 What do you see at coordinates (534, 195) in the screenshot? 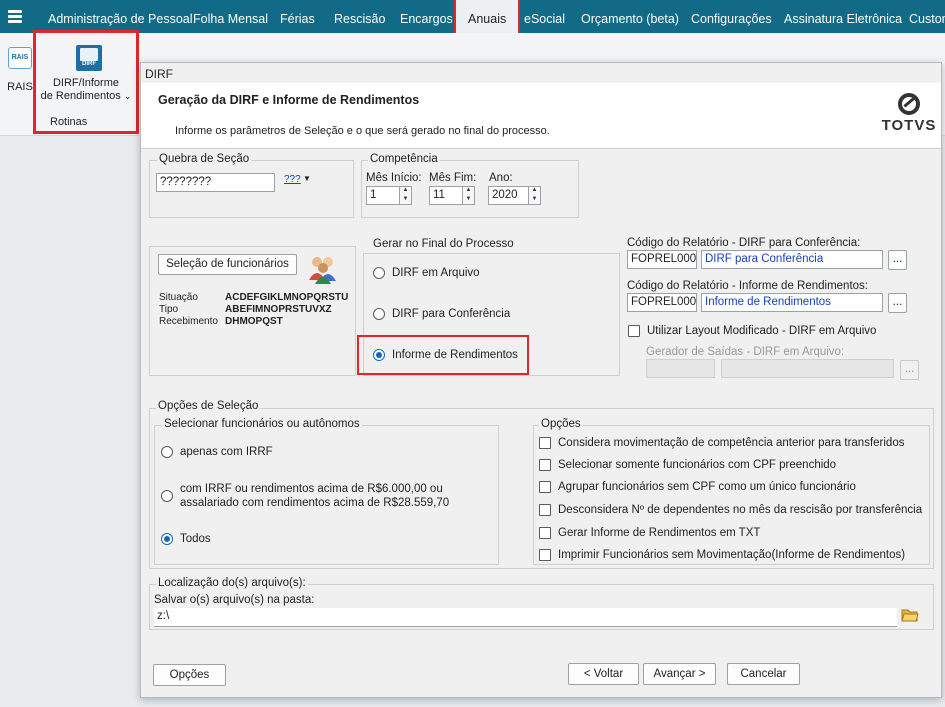
I see `ano-spin-icon: ▲ ▼` at bounding box center [534, 195].